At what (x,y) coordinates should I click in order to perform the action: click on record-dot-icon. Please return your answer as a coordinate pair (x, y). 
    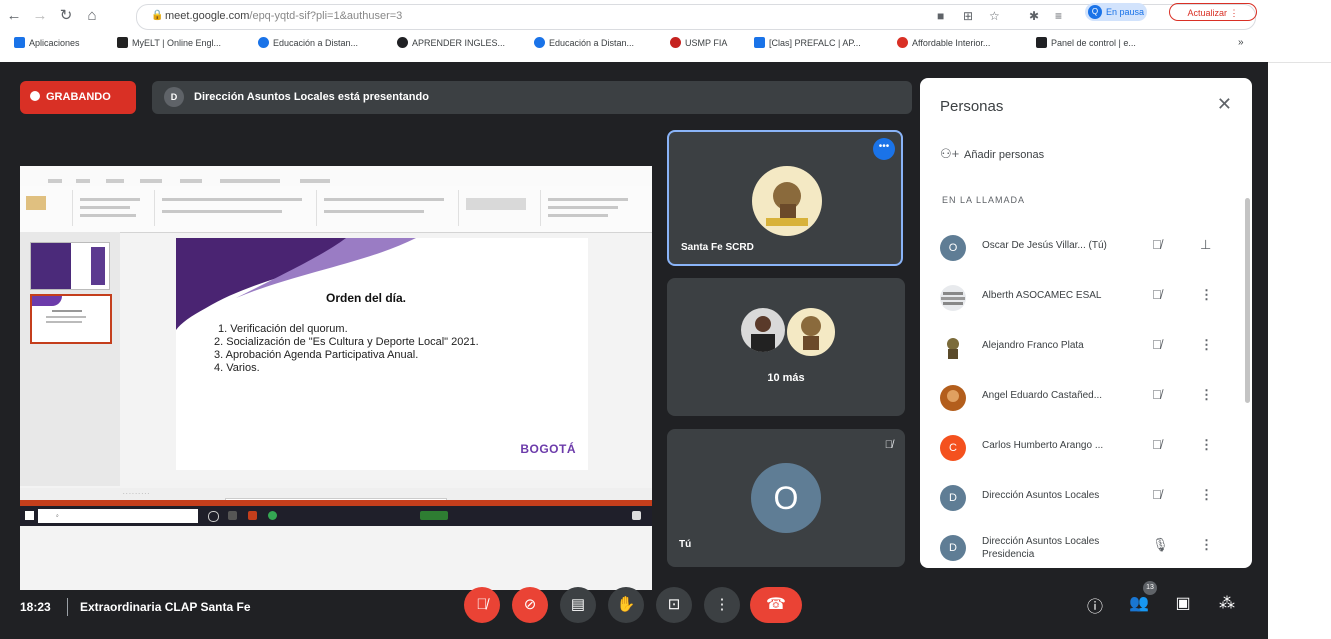
    Looking at the image, I should click on (35, 96).